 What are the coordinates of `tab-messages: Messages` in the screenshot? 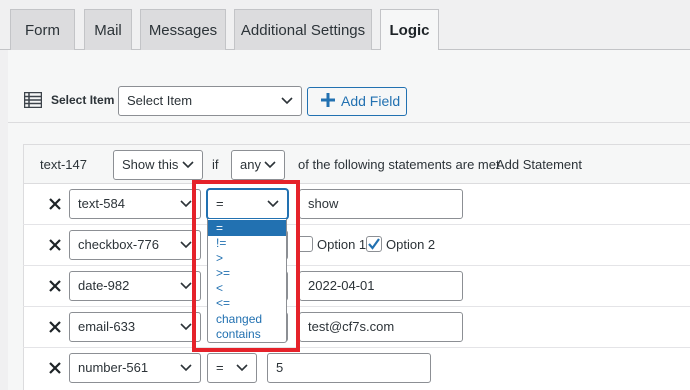 It's located at (183, 30).